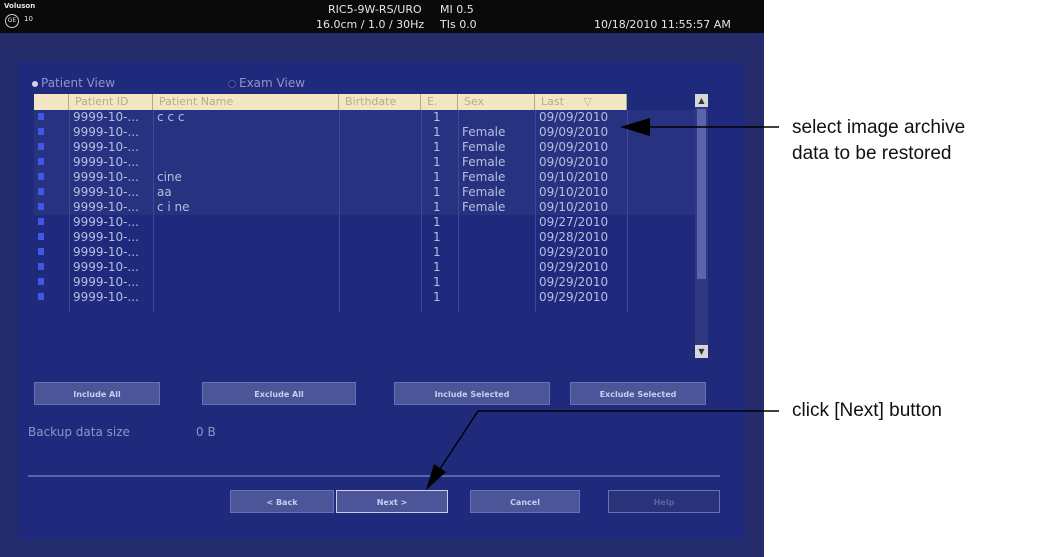 The height and width of the screenshot is (557, 1052). What do you see at coordinates (879, 127) in the screenshot?
I see `select-callout-line1: select image archive` at bounding box center [879, 127].